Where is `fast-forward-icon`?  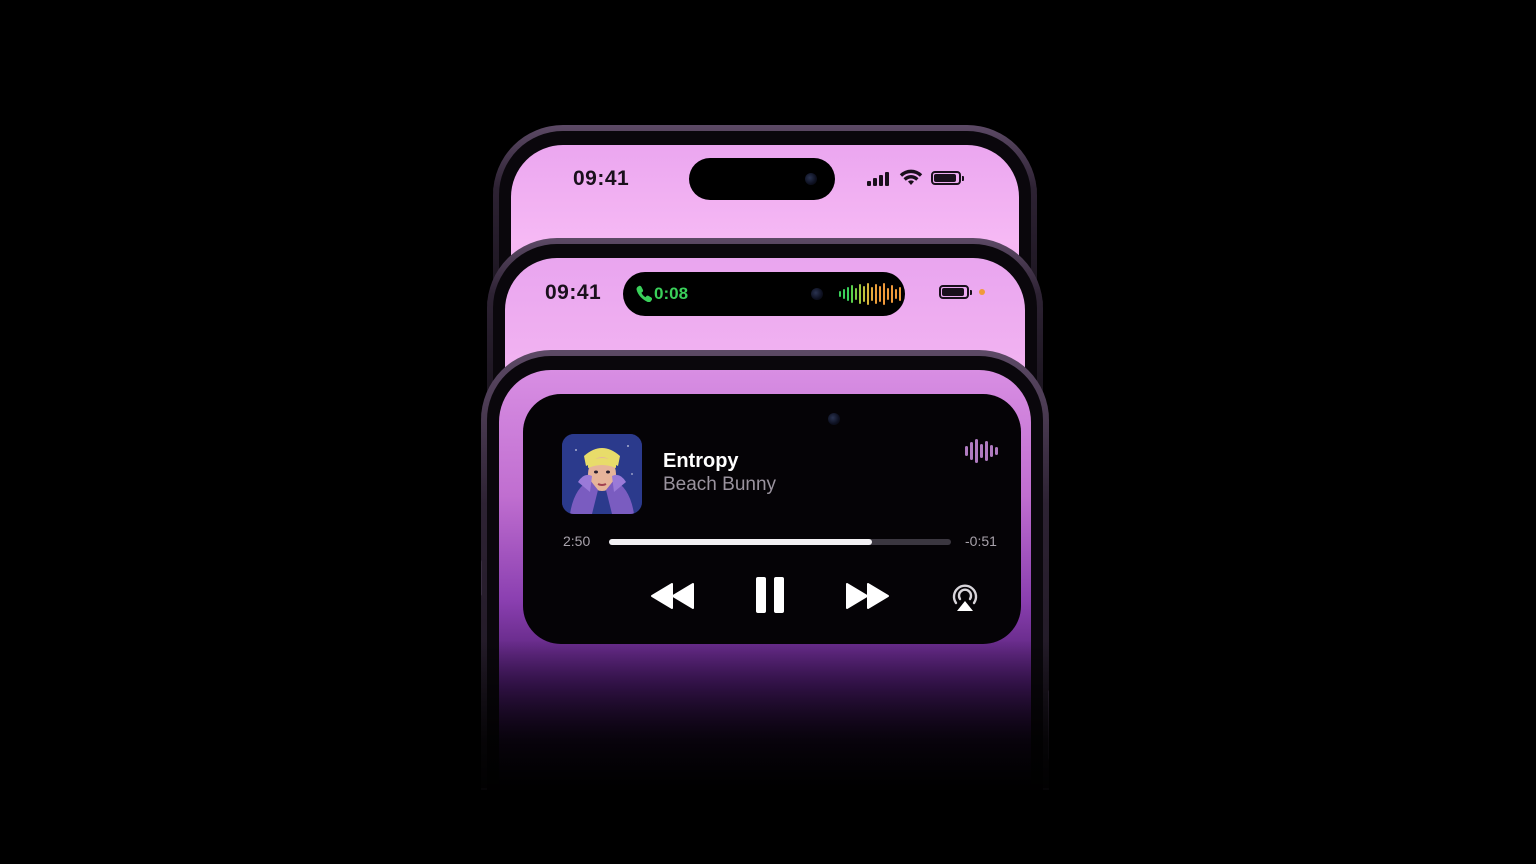 fast-forward-icon is located at coordinates (867, 596).